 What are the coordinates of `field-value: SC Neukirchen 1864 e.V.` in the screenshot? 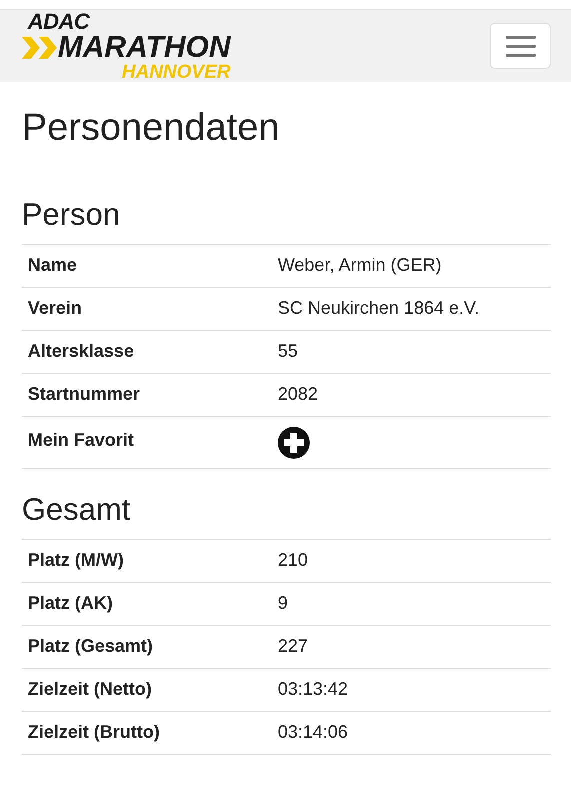 It's located at (379, 308).